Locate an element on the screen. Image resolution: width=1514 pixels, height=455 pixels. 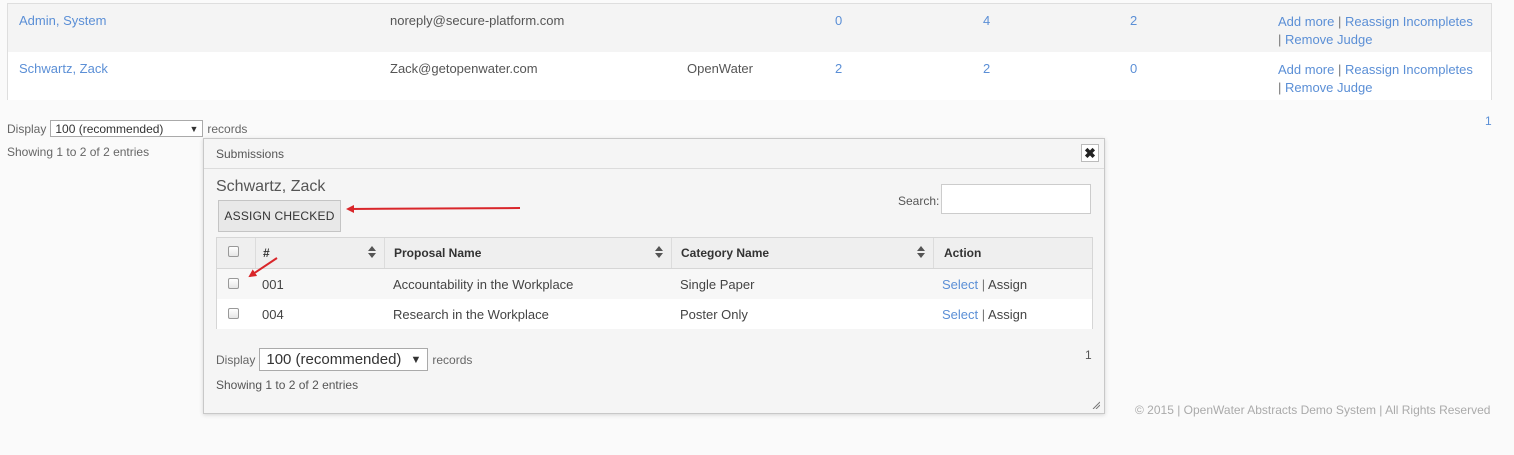
judge-email: Zack@getopenwater.com is located at coordinates (464, 68).